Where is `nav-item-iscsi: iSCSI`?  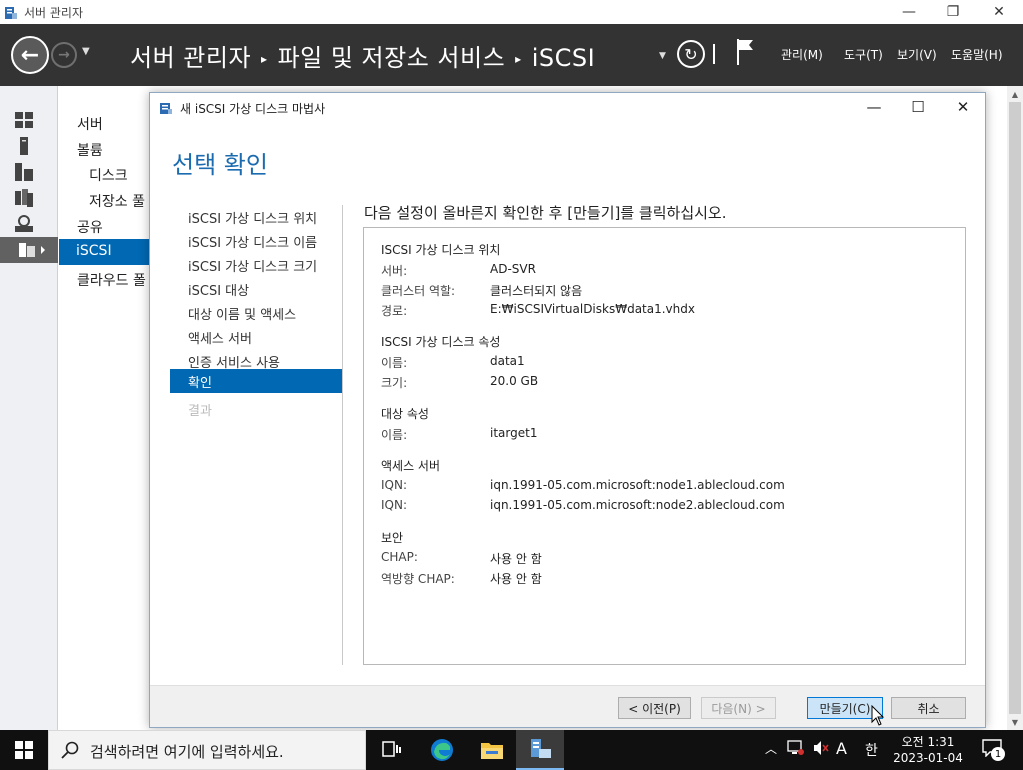 nav-item-iscsi: iSCSI is located at coordinates (106, 252).